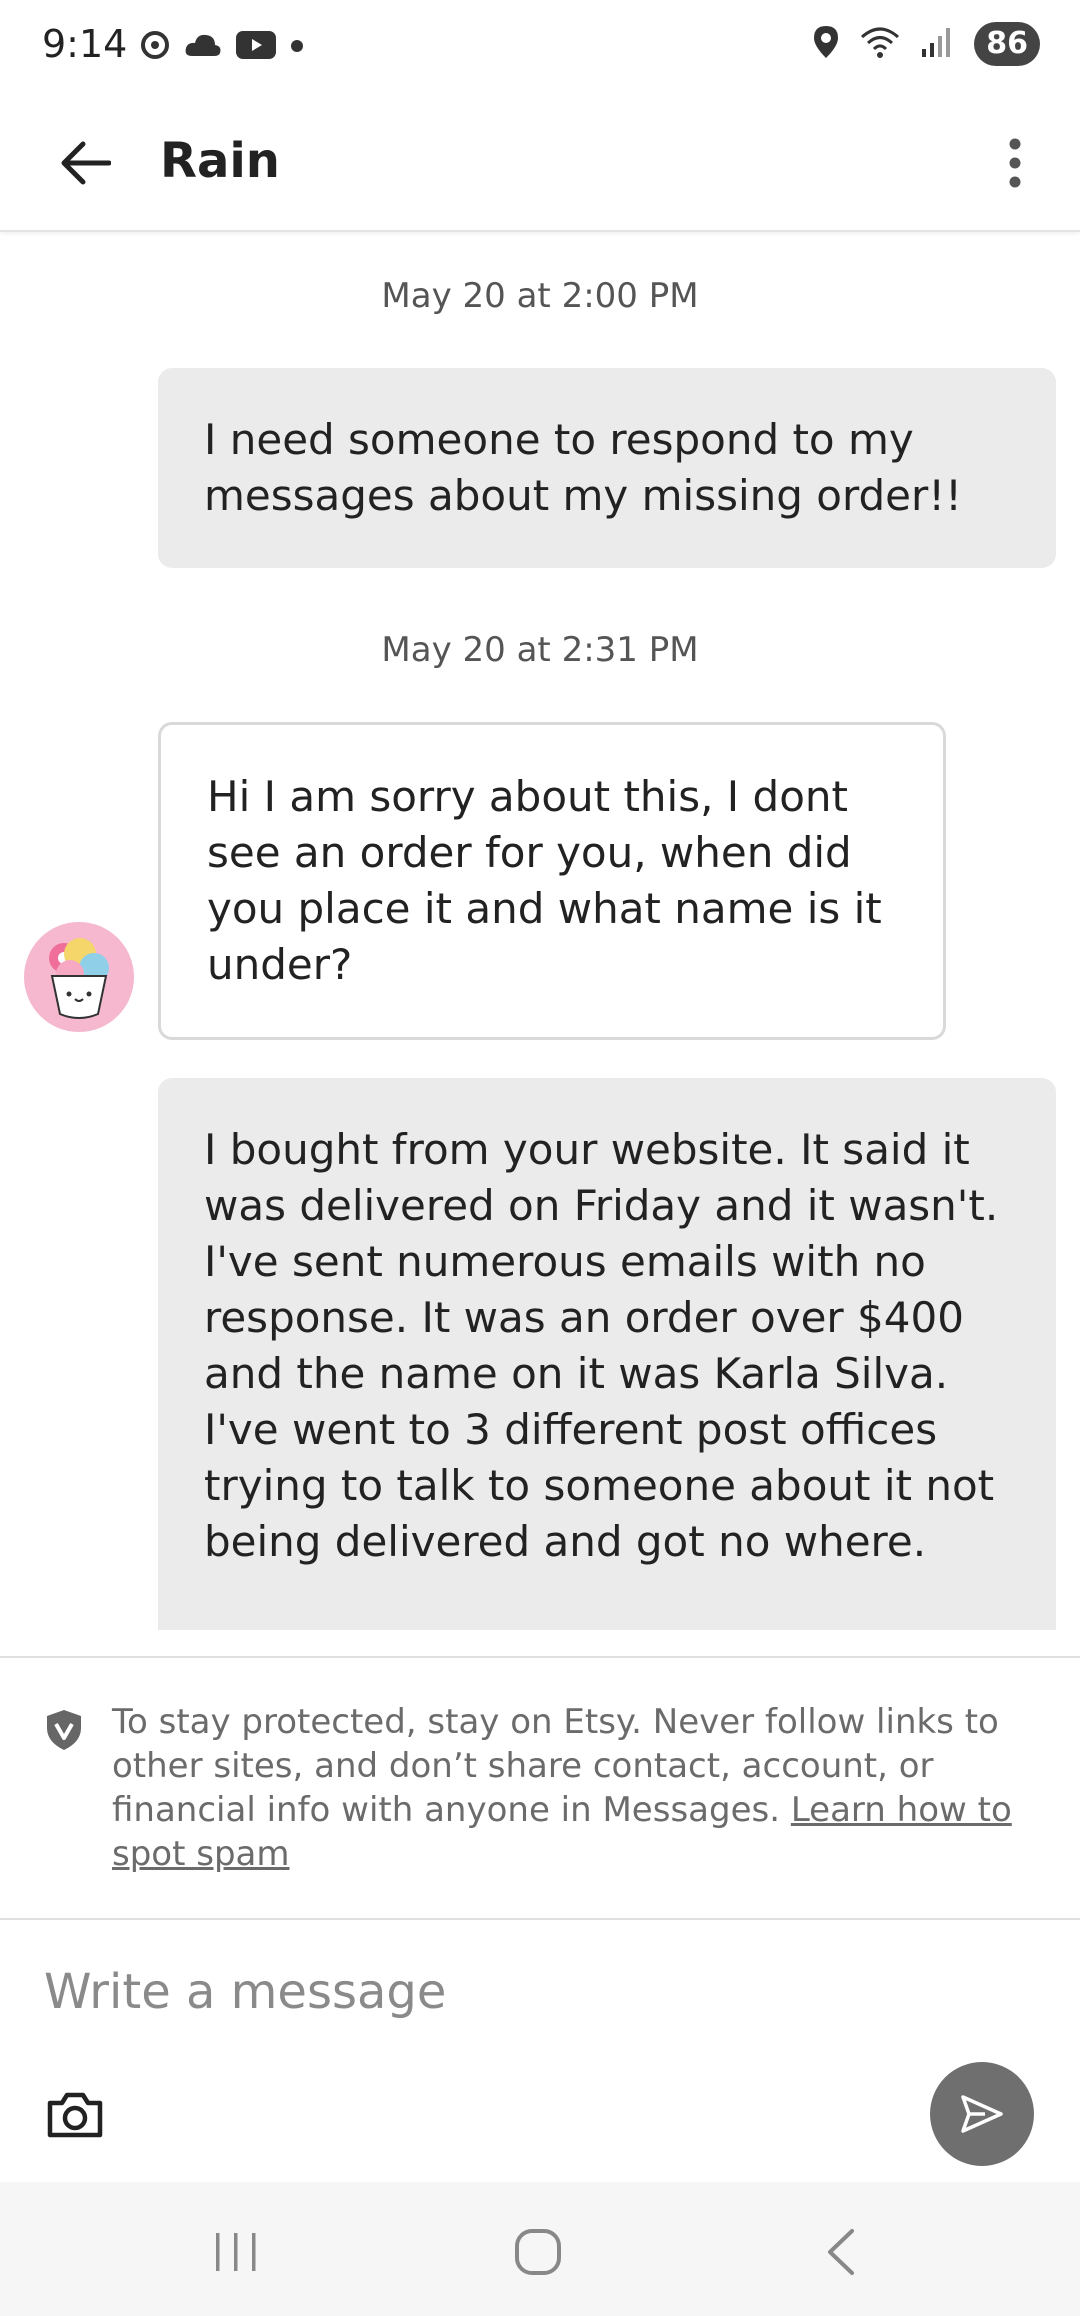 The height and width of the screenshot is (2316, 1080). I want to click on system-nav-bar, so click(540, 2249).